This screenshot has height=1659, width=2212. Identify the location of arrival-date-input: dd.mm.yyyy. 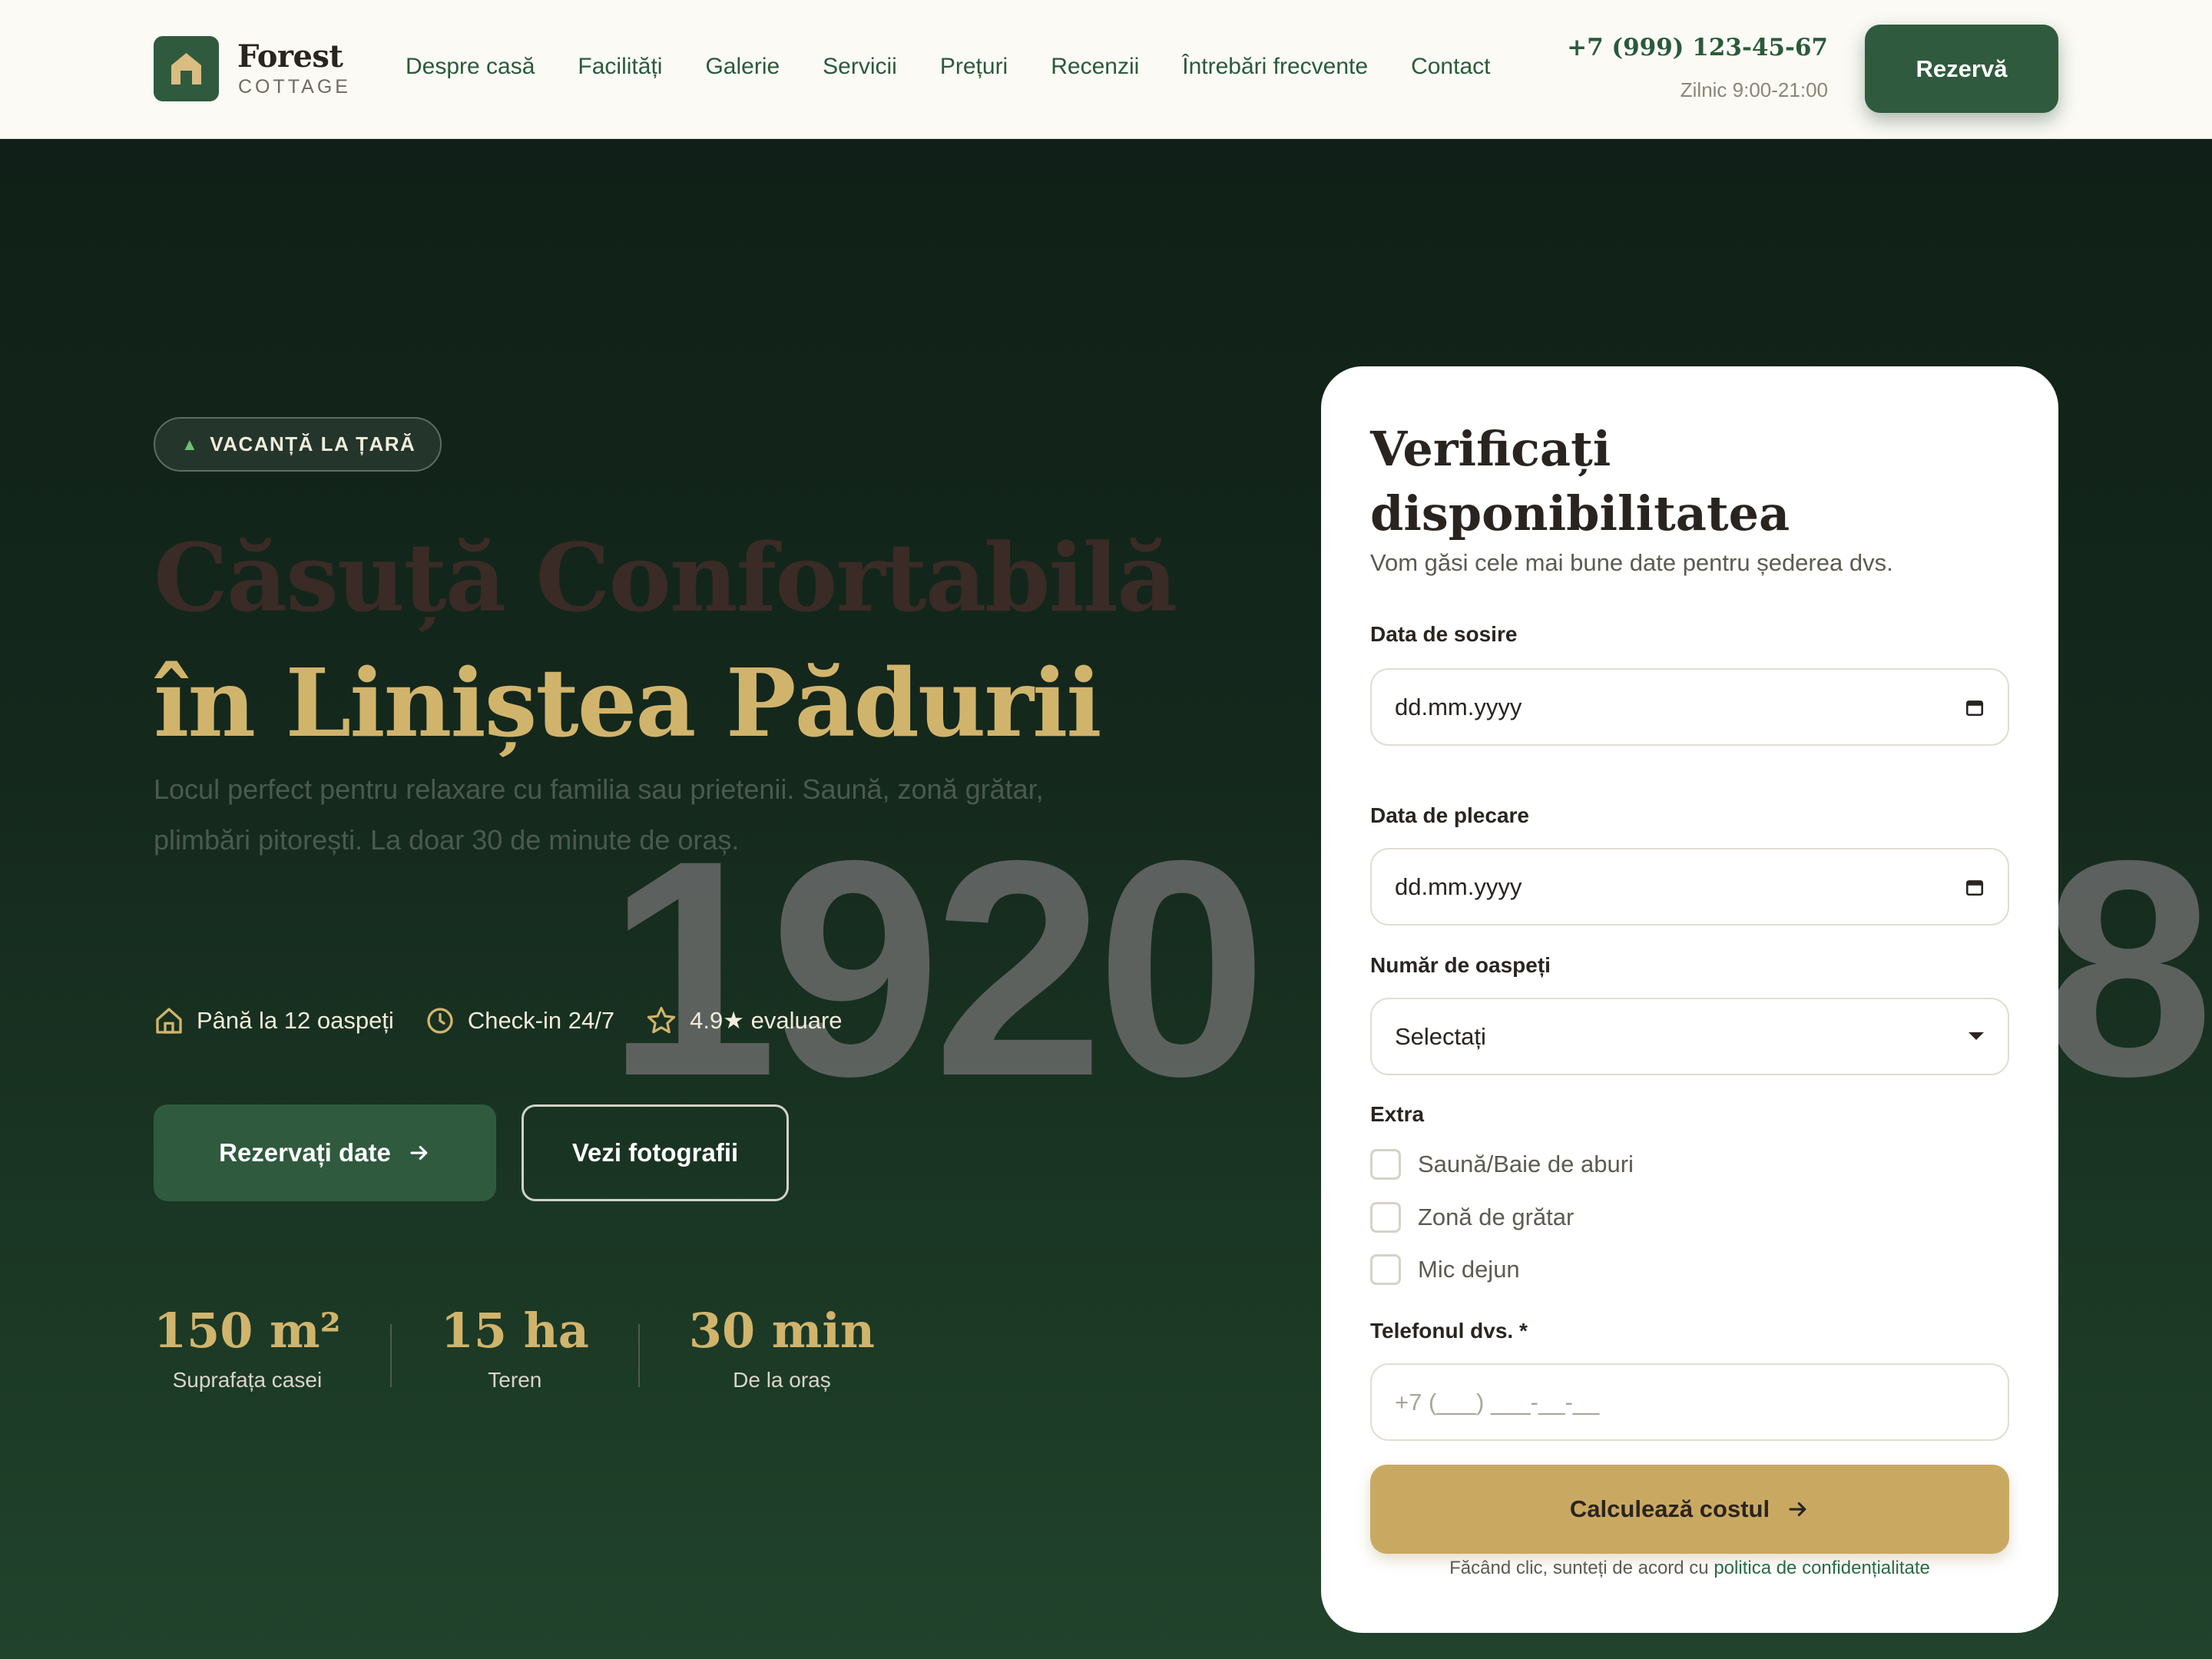
(1690, 707).